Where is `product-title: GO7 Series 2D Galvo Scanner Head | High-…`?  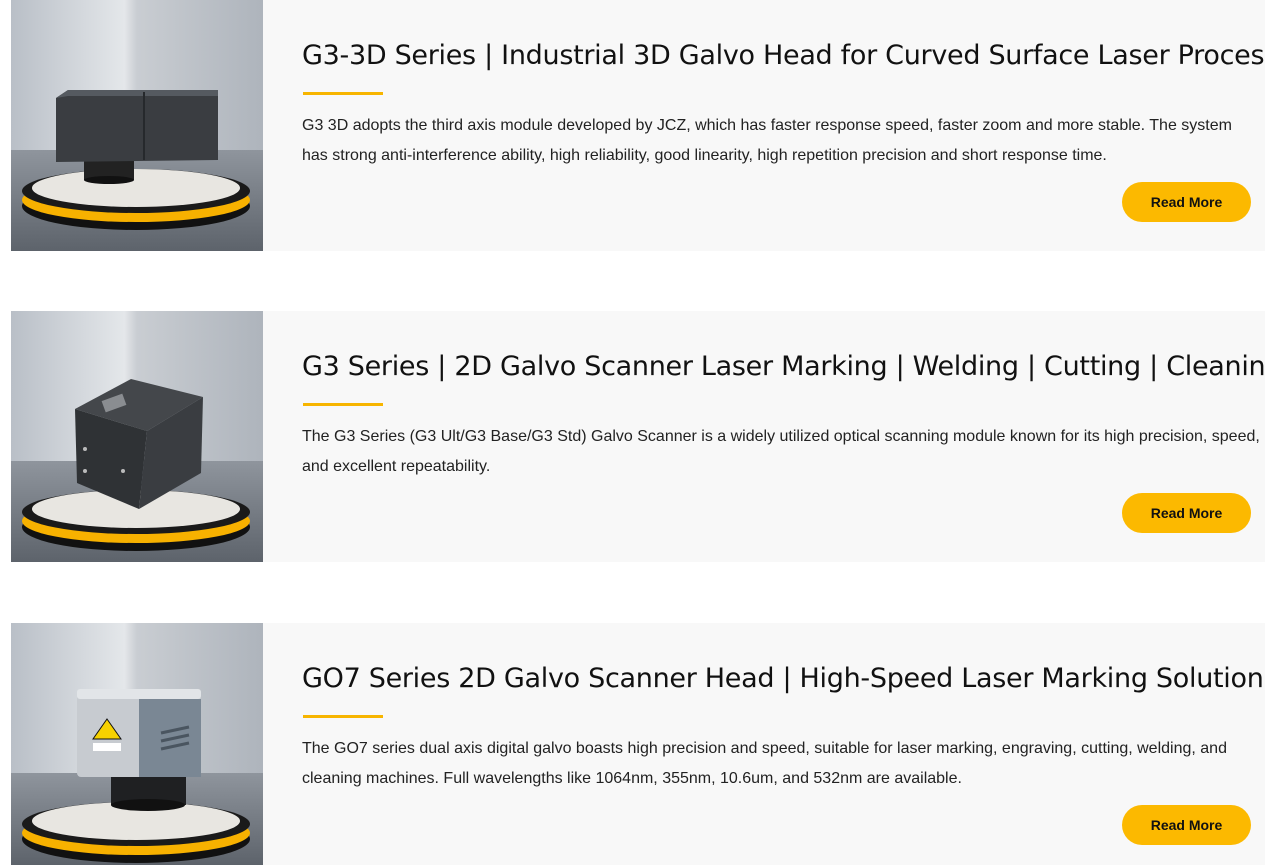 product-title: GO7 Series 2D Galvo Scanner Head | High-… is located at coordinates (783, 678).